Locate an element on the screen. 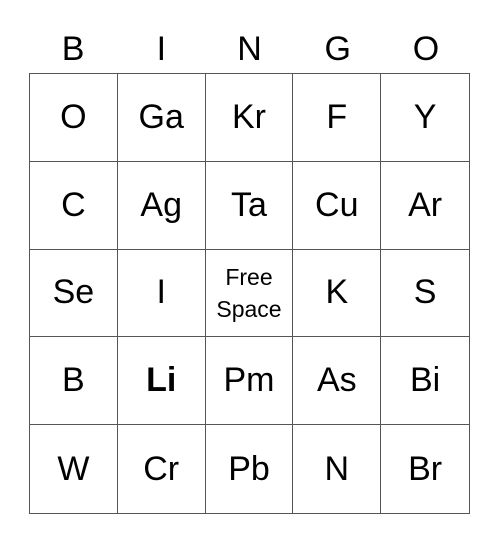  bingo-cell: B is located at coordinates (74, 381).